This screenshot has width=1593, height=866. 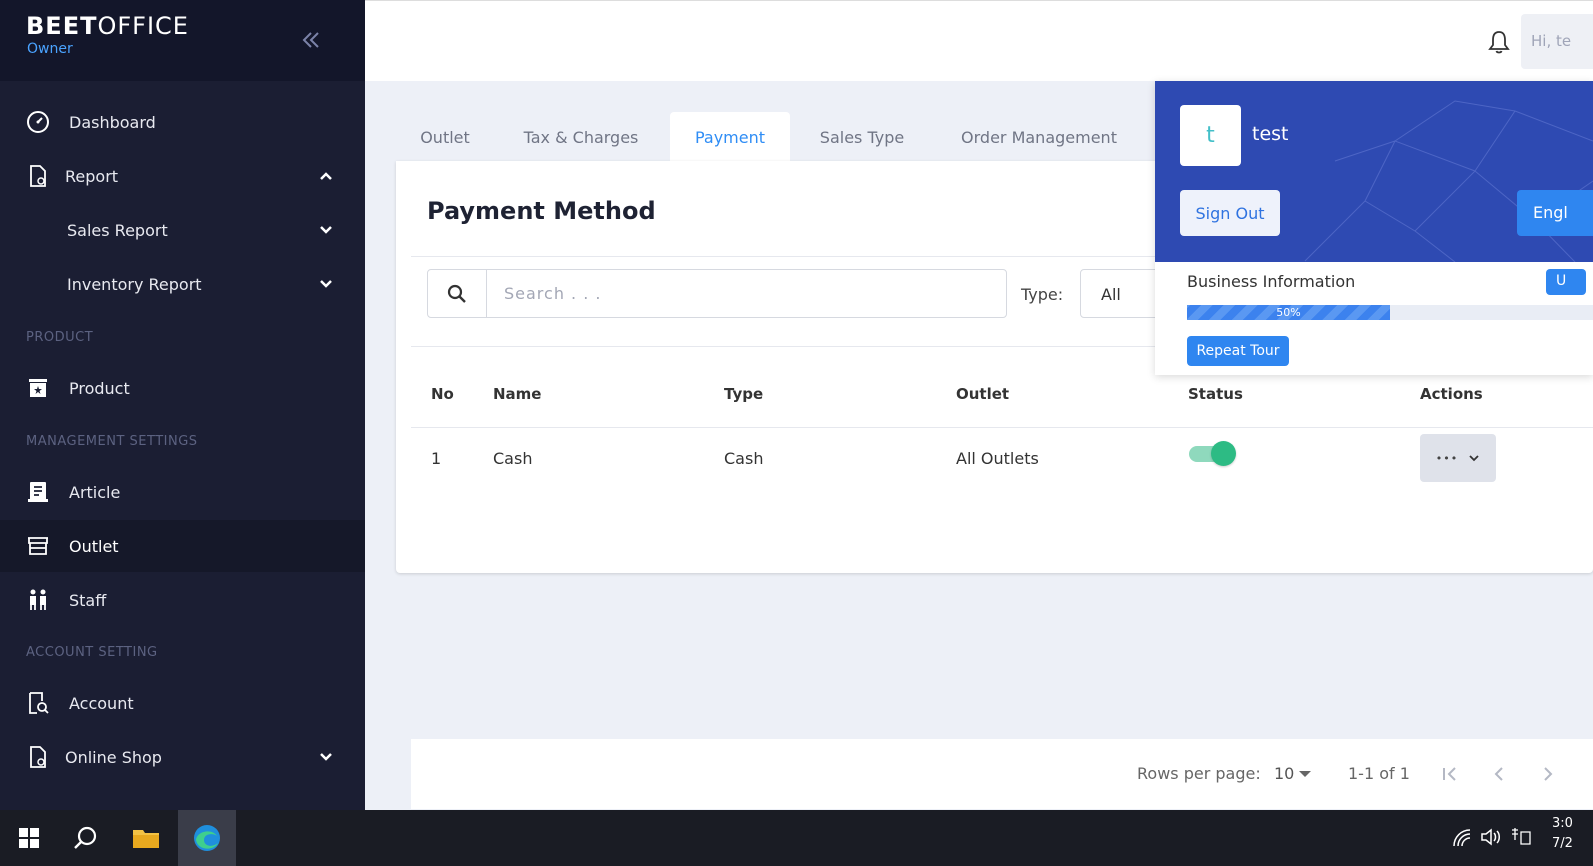 I want to click on cell-no: 1, so click(x=436, y=458).